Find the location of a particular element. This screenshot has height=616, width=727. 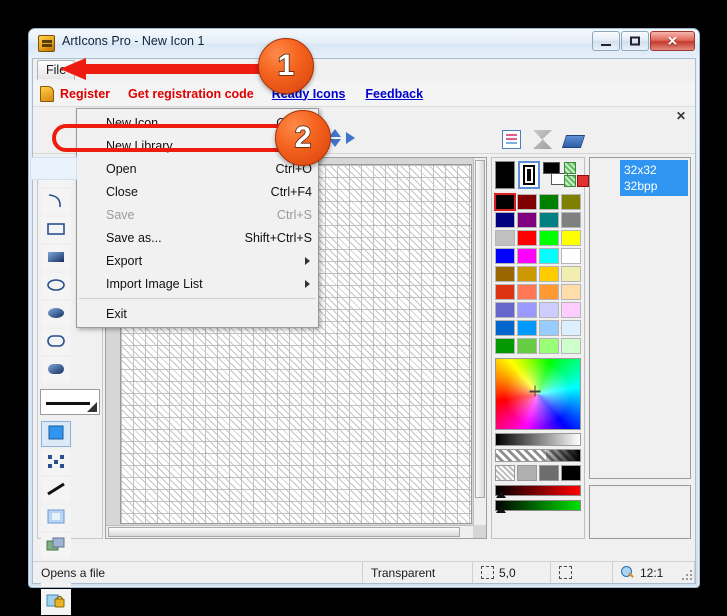

menu-item-save-as: Save as... Shift+Ctrl+S is located at coordinates (197, 237).